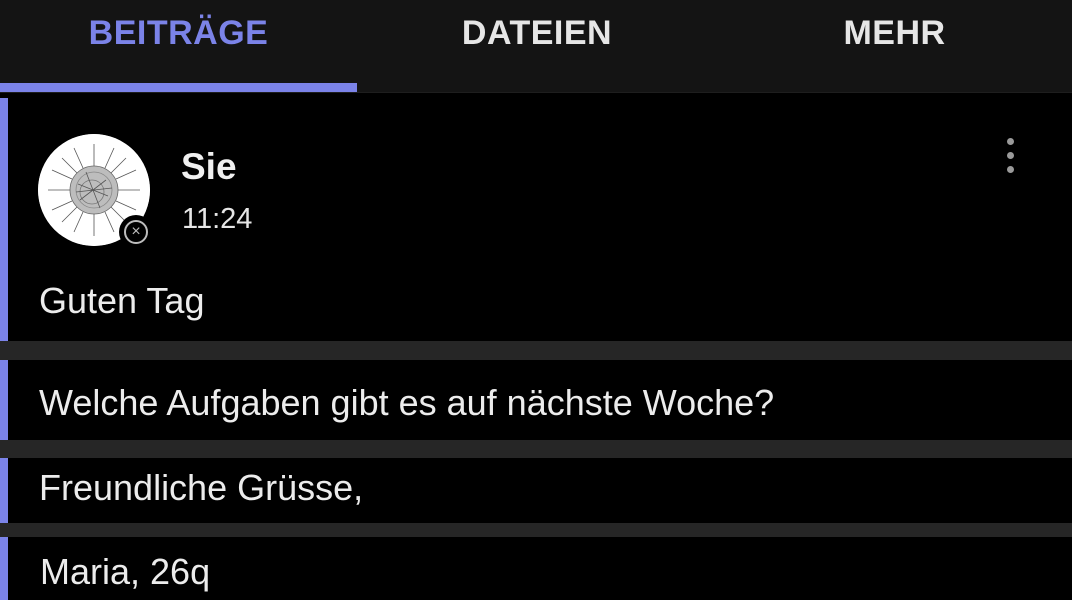 This screenshot has height=600, width=1072. What do you see at coordinates (209, 167) in the screenshot?
I see `post-author: Sie` at bounding box center [209, 167].